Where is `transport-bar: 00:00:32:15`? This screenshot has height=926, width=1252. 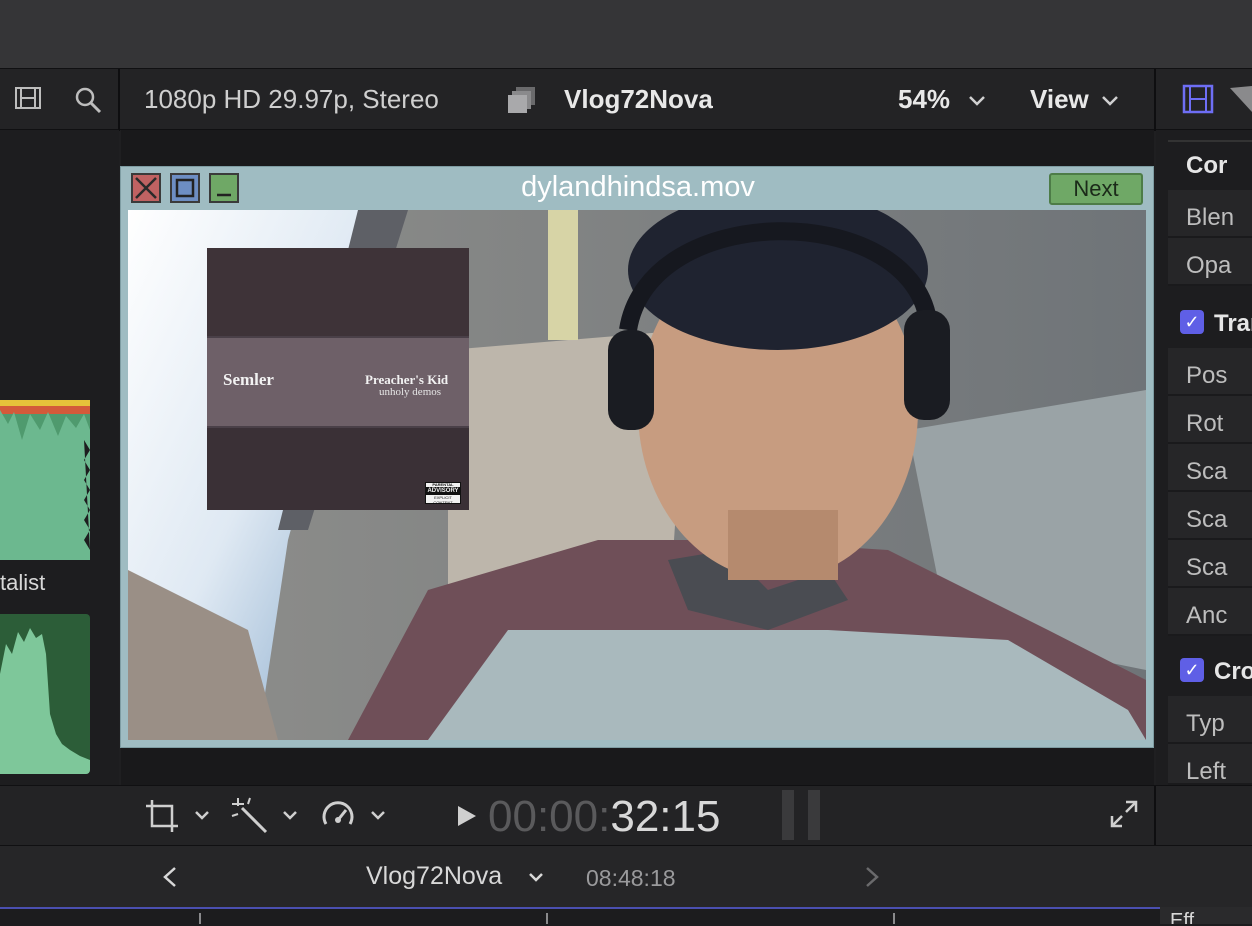
transport-bar: 00:00:32:15 is located at coordinates (626, 815).